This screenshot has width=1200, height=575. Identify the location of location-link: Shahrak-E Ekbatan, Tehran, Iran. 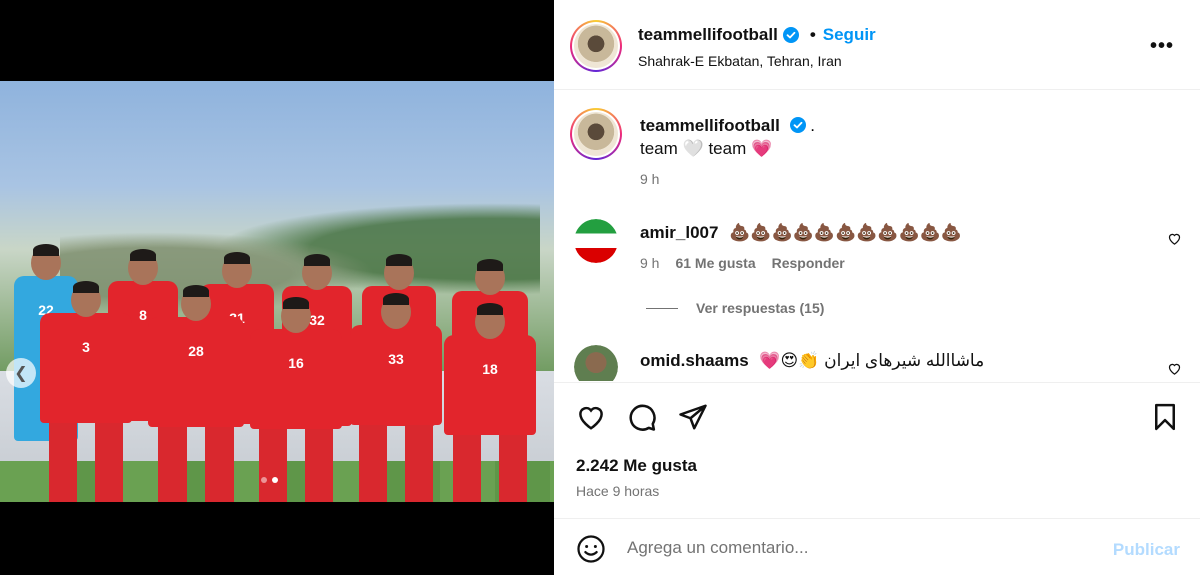
(740, 61).